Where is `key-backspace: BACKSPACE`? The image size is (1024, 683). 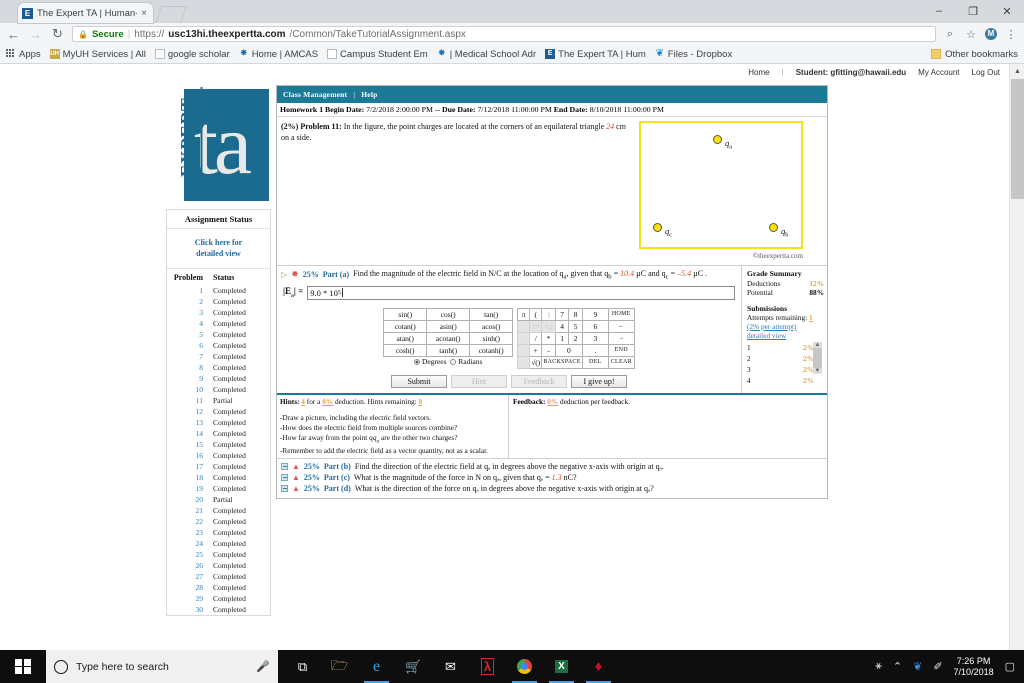 key-backspace: BACKSPACE is located at coordinates (562, 362).